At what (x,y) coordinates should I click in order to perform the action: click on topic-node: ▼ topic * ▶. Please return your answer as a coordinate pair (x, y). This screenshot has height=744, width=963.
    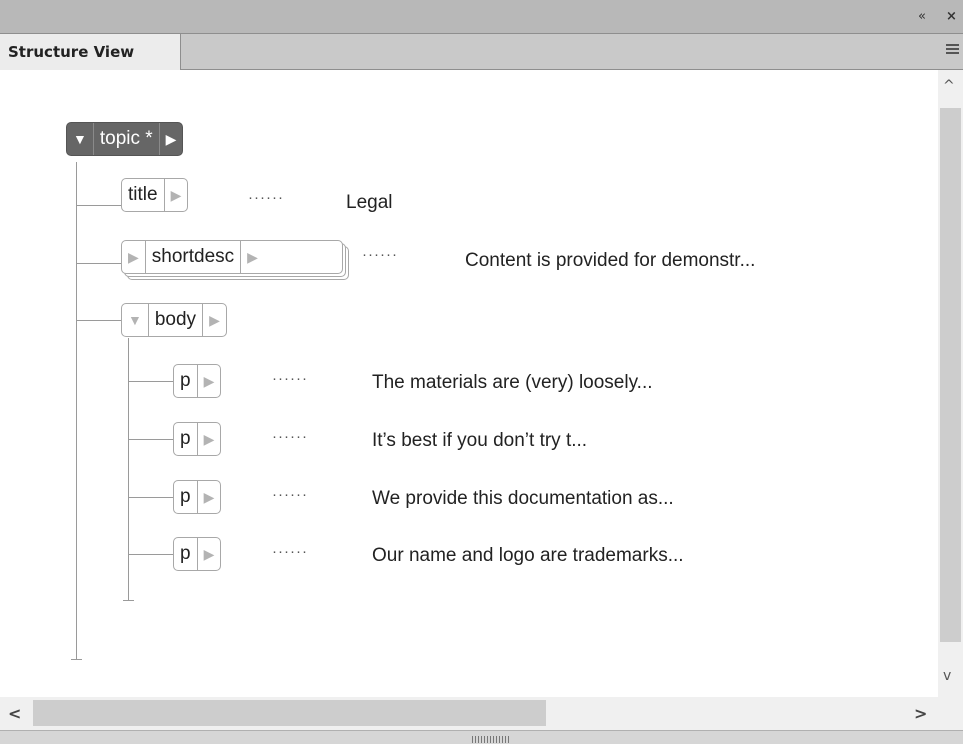
    Looking at the image, I should click on (125, 139).